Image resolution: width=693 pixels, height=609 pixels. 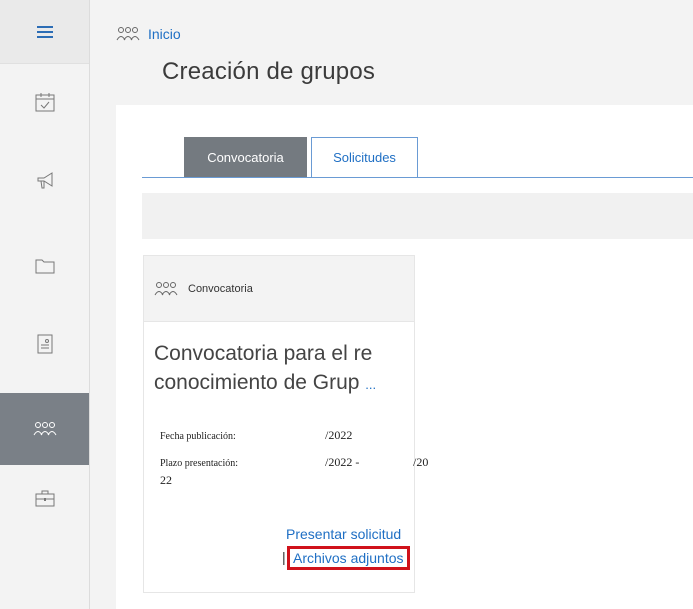 I want to click on menu-icon, so click(x=44, y=31).